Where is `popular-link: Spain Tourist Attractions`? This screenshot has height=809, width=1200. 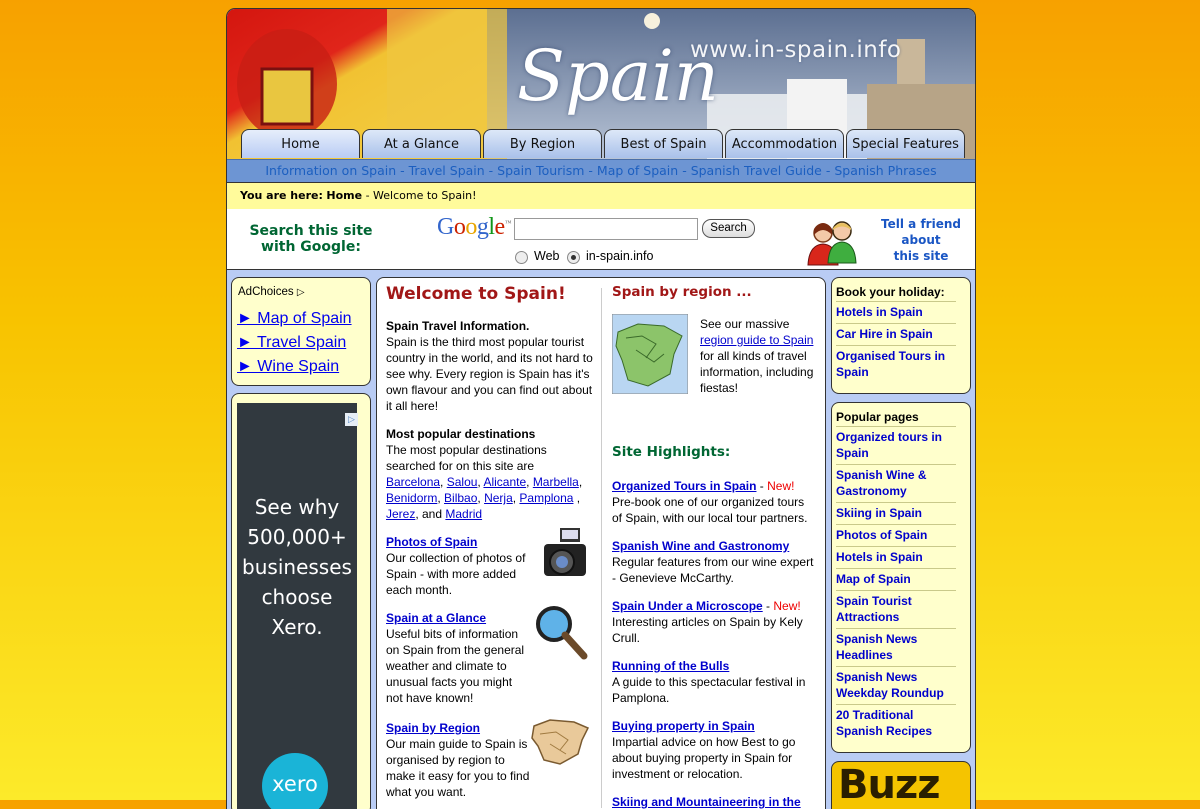 popular-link: Spain Tourist Attractions is located at coordinates (874, 609).